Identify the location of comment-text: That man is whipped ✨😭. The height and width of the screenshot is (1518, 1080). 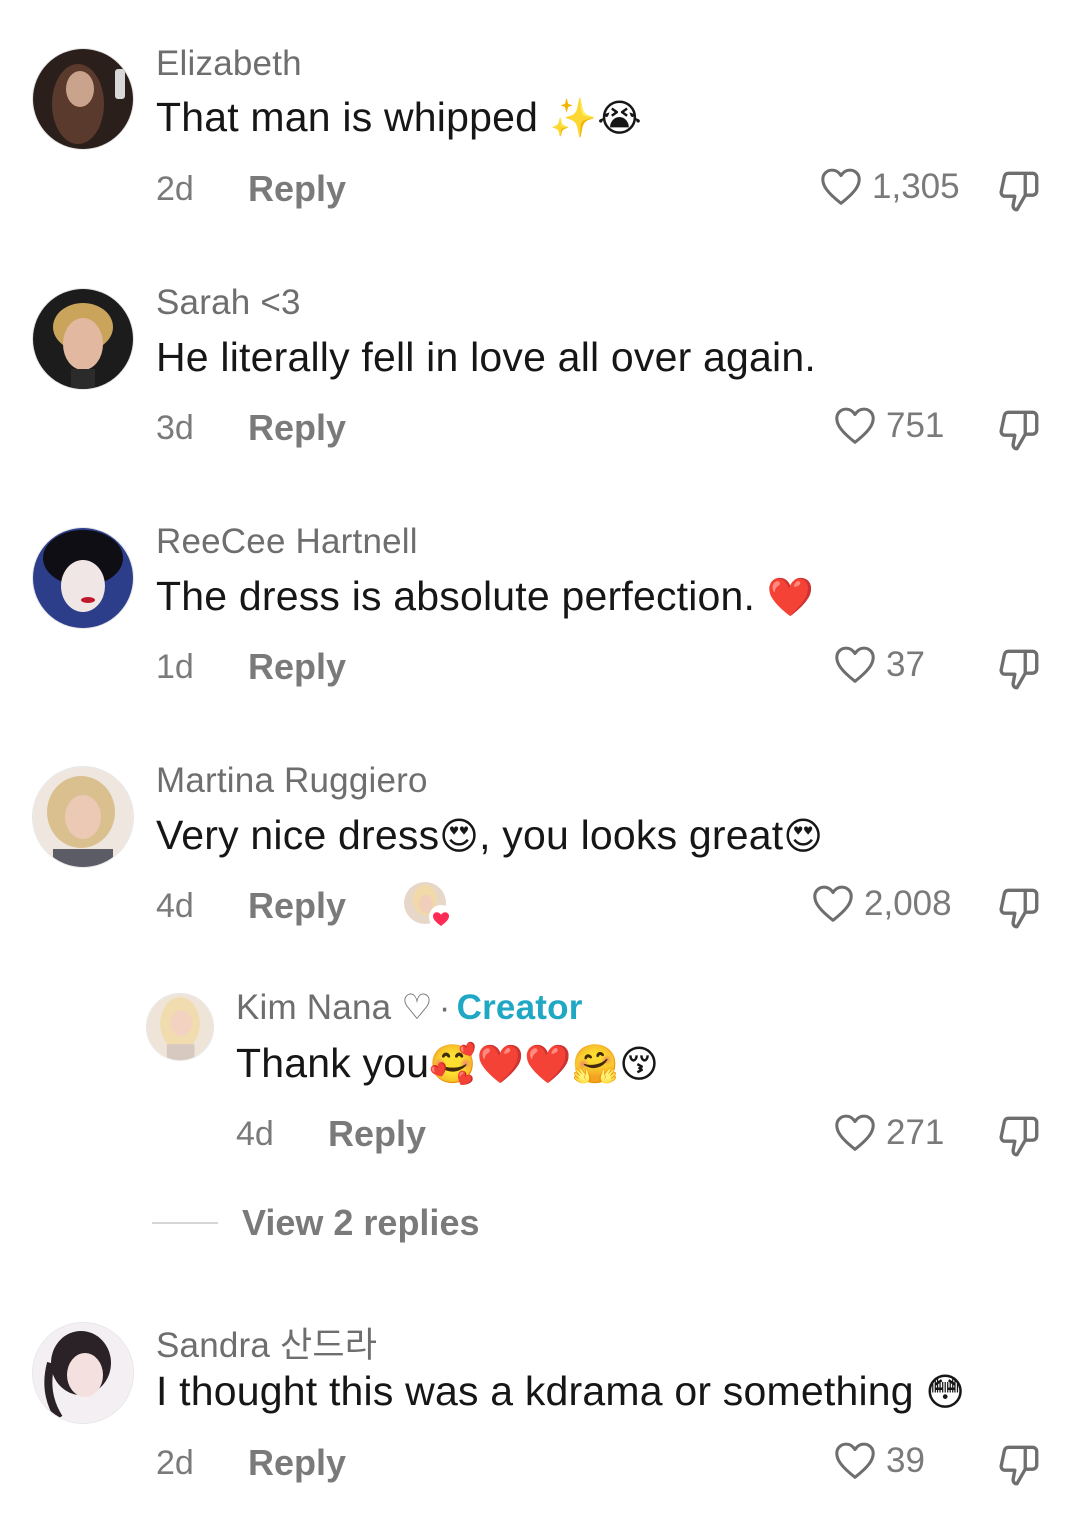
(399, 117).